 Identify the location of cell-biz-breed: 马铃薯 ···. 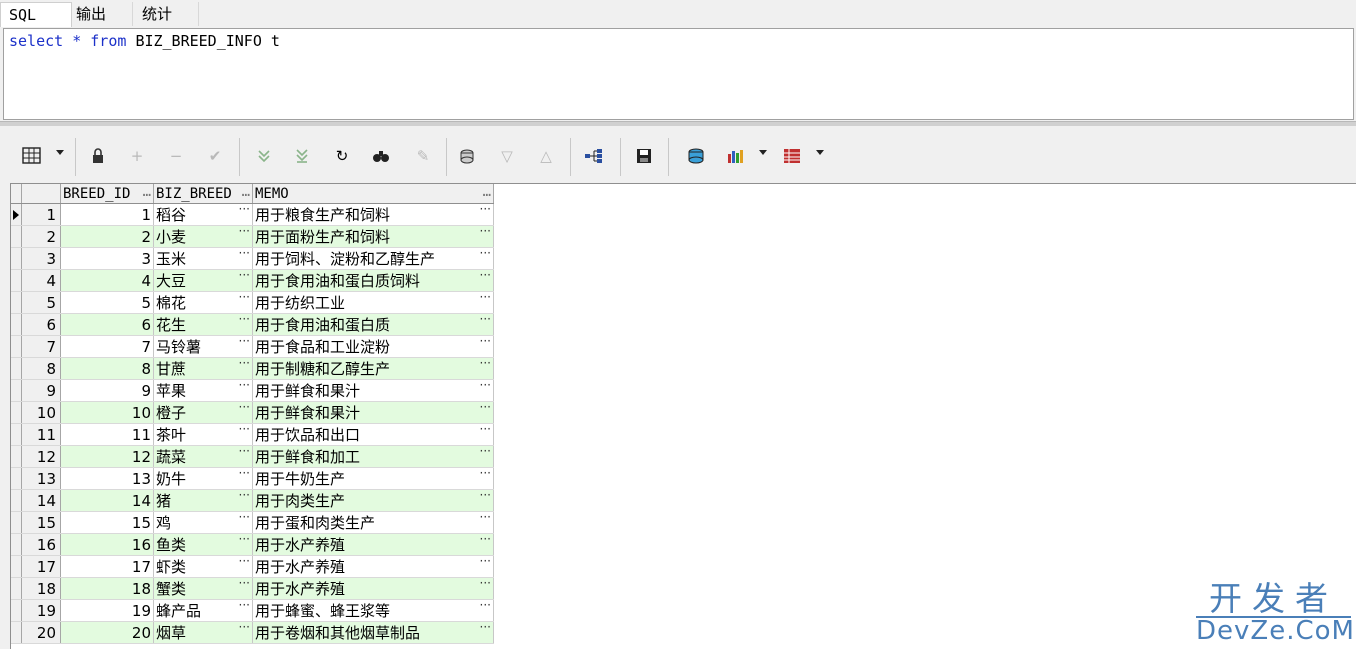
(203, 346).